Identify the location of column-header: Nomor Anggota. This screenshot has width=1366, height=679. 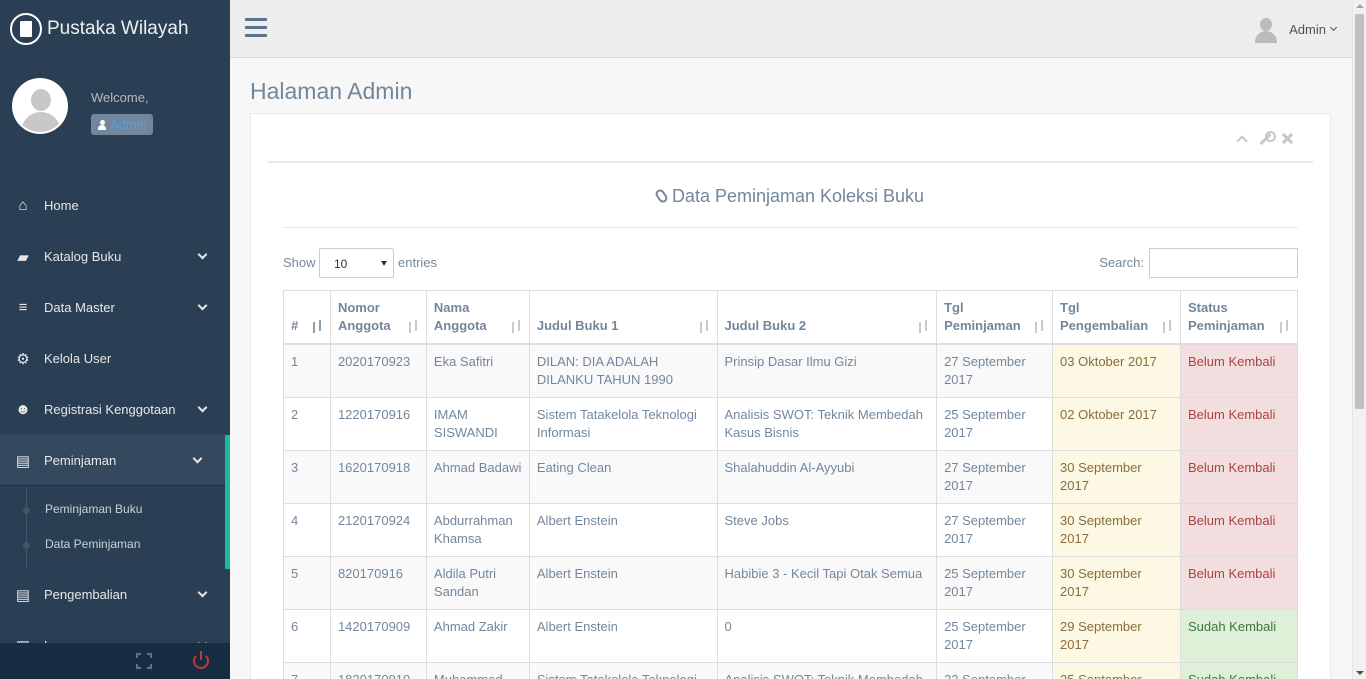
(378, 317).